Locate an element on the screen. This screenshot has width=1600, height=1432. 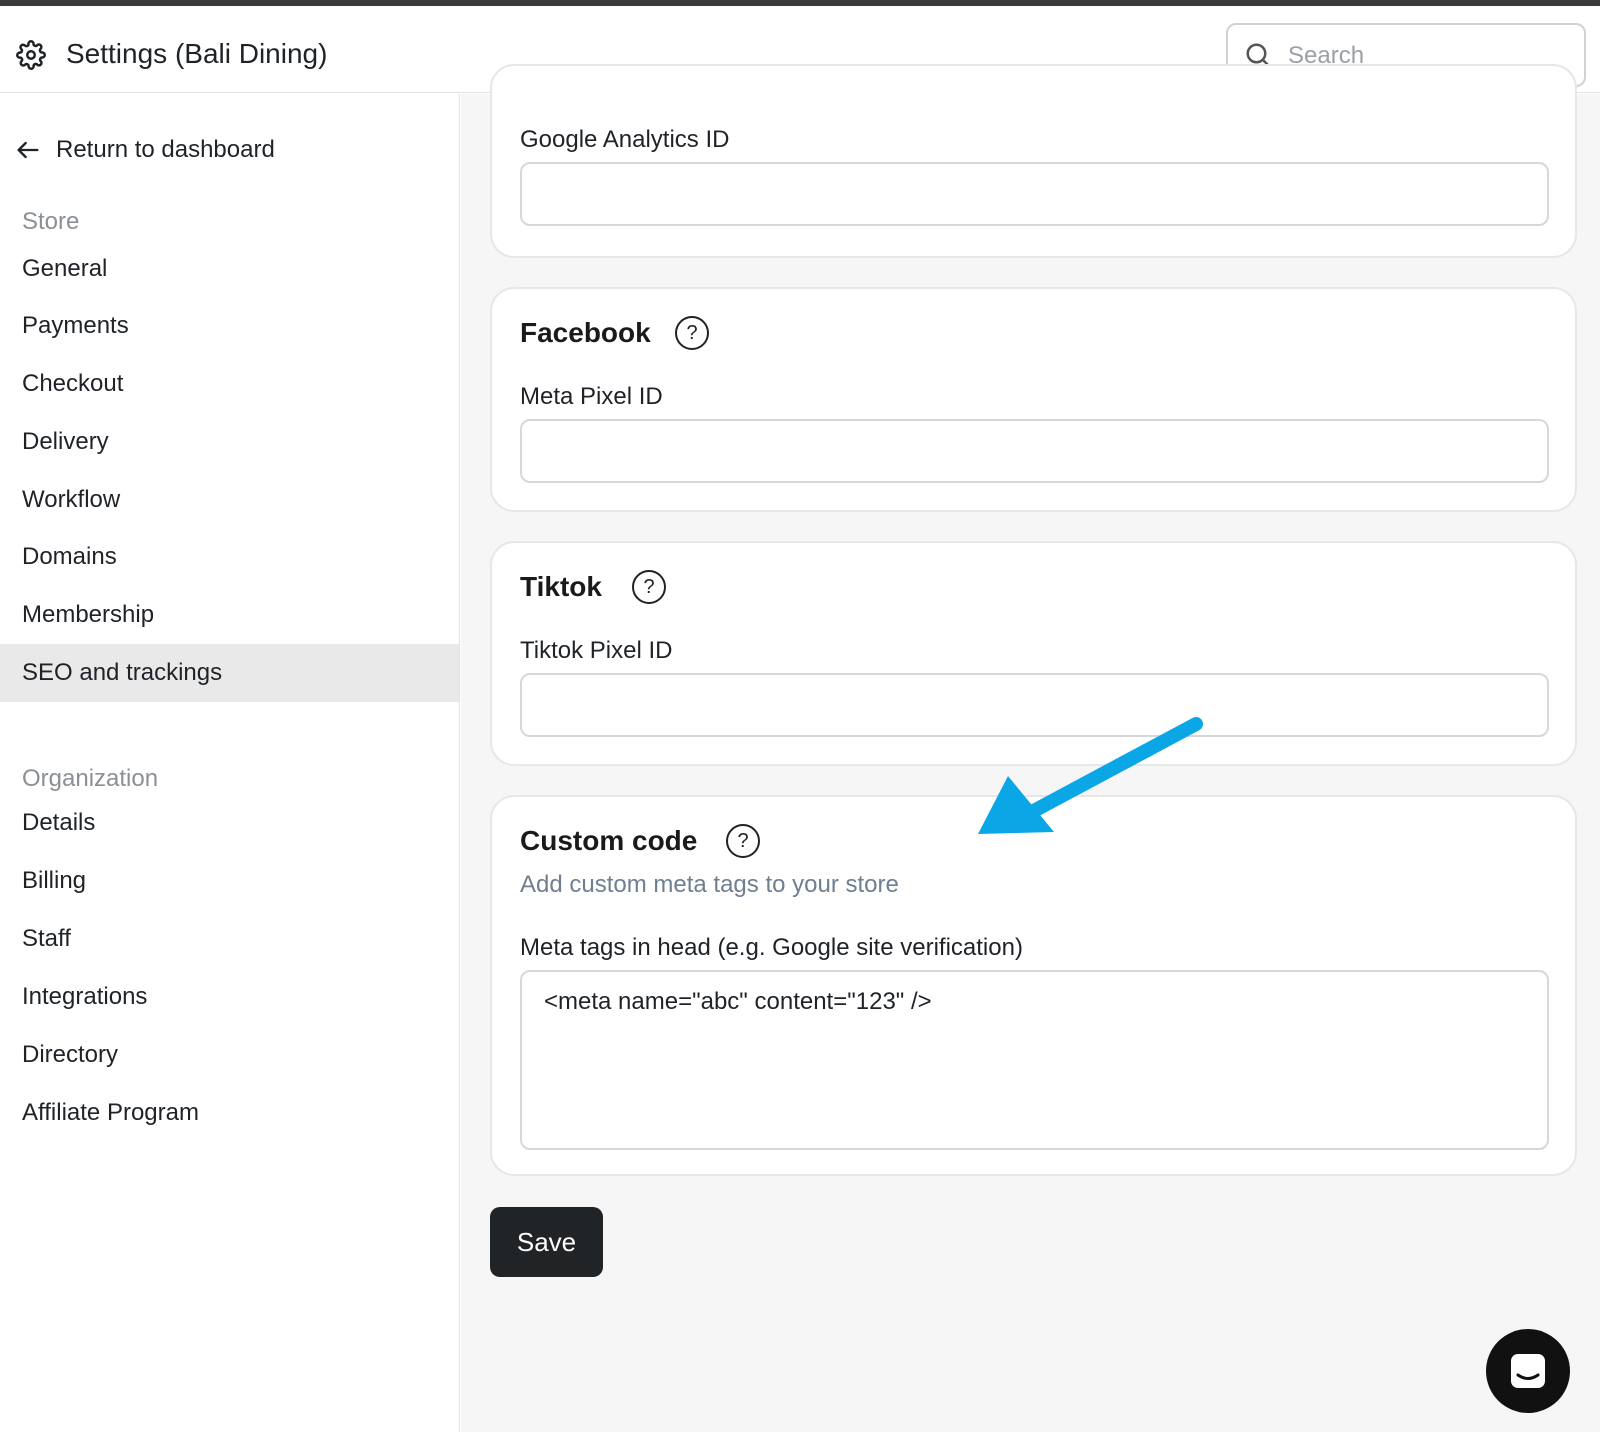
chat-launcher-button is located at coordinates (1528, 1371).